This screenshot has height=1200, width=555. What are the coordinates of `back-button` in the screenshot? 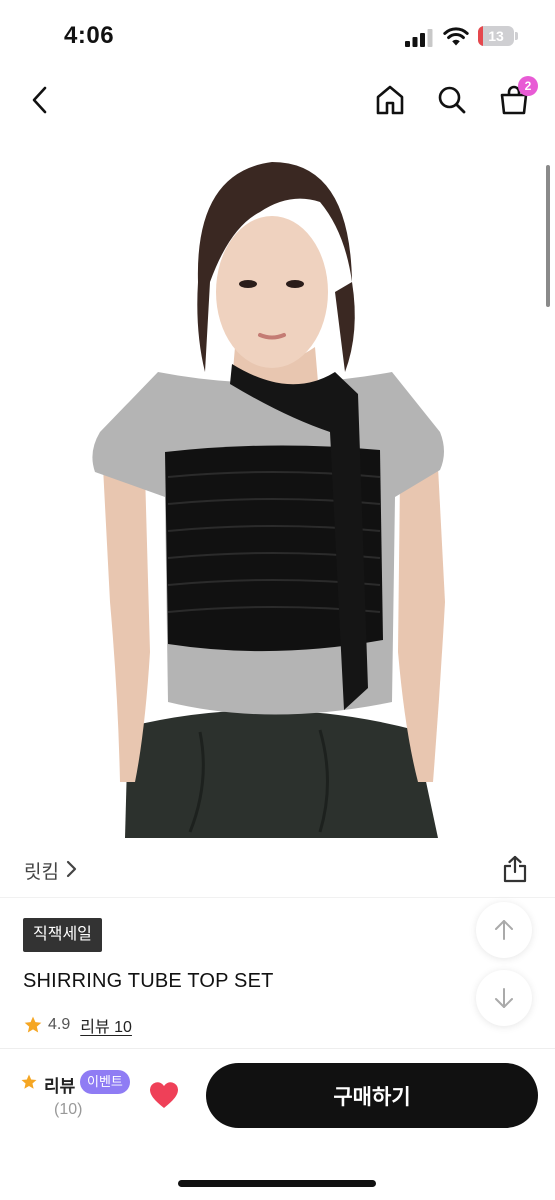 It's located at (40, 100).